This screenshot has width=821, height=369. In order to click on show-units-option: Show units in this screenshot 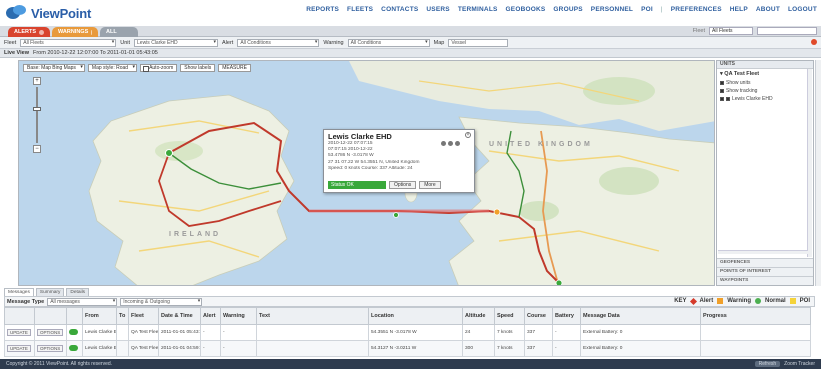, I will do `click(765, 83)`.